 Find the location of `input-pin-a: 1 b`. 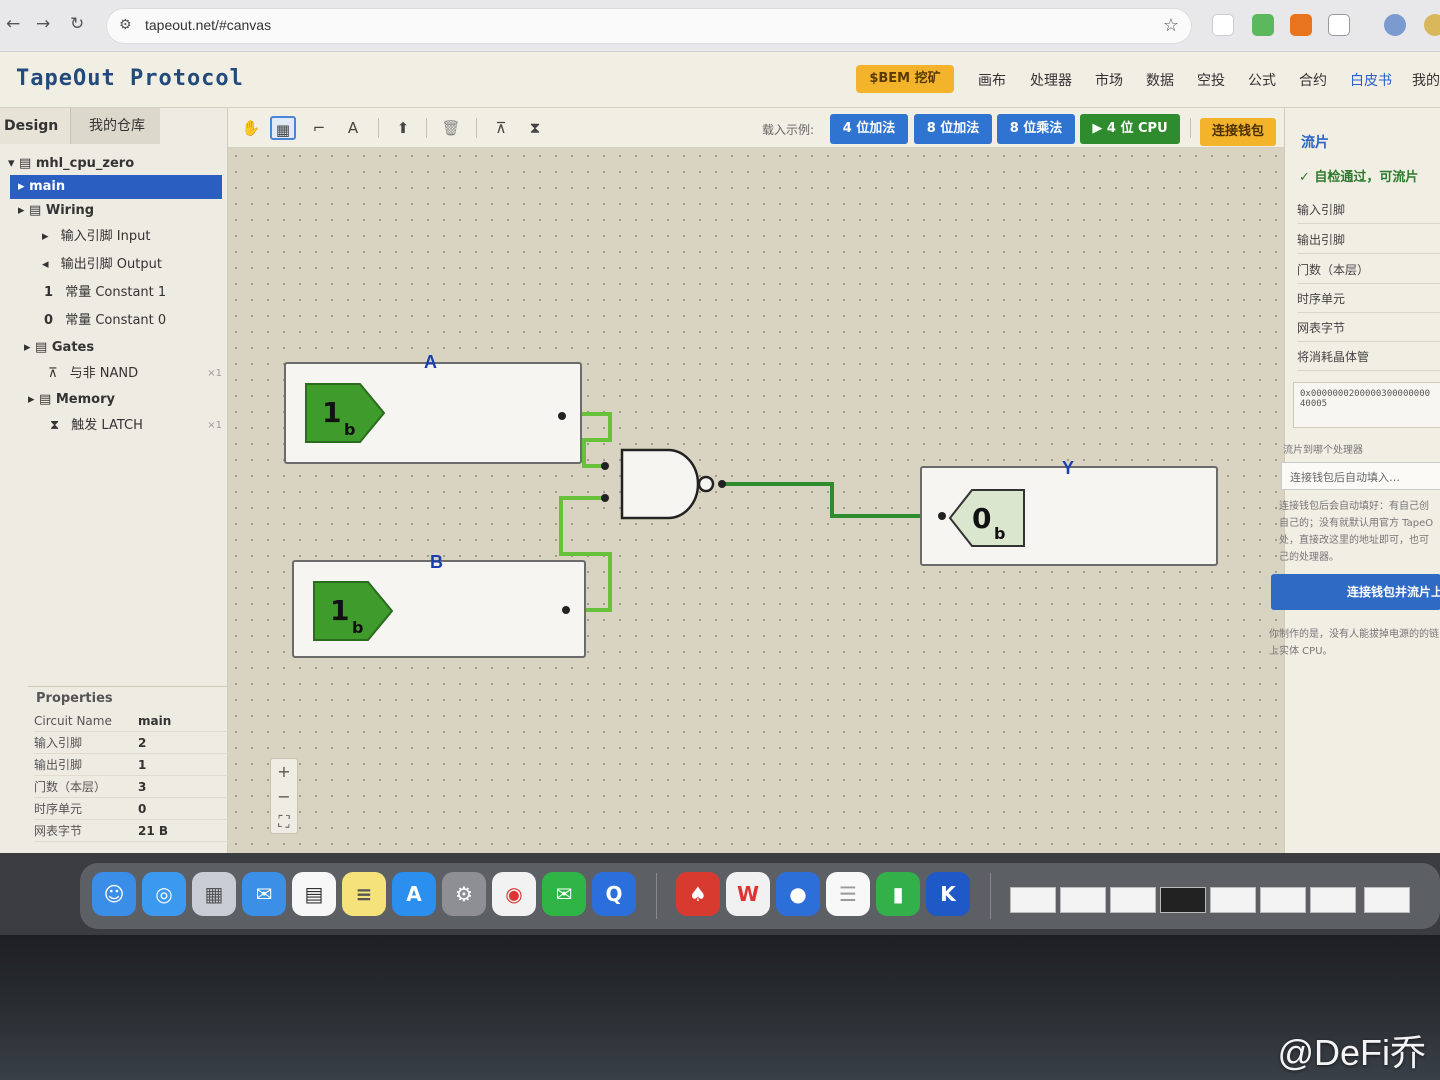

input-pin-a: 1 b is located at coordinates (433, 413).